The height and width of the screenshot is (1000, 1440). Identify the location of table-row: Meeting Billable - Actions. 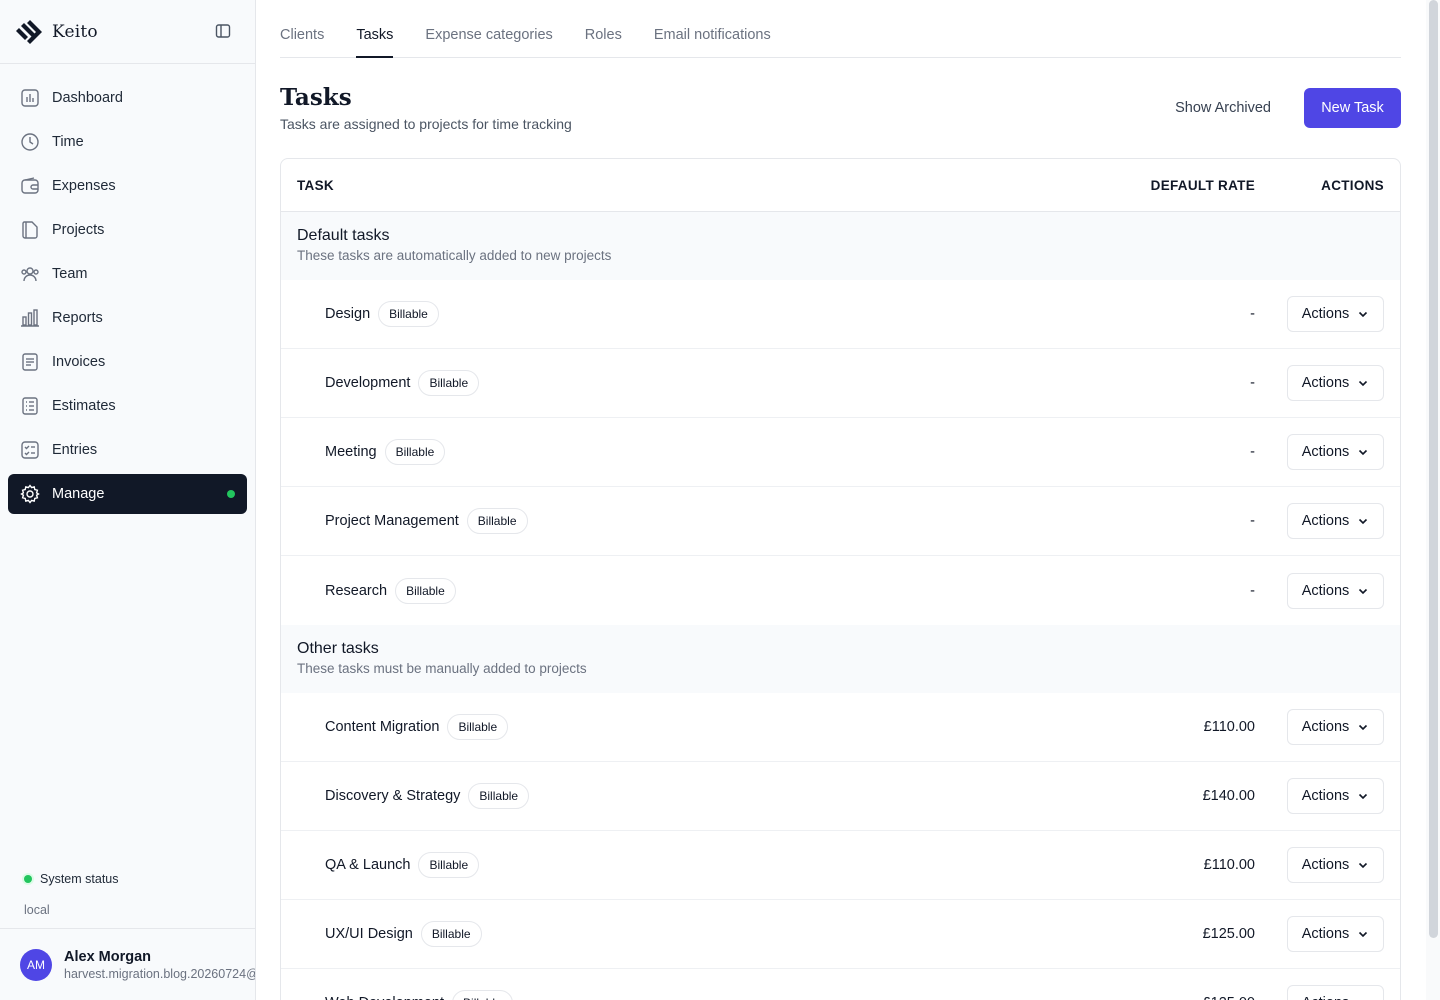
(840, 452).